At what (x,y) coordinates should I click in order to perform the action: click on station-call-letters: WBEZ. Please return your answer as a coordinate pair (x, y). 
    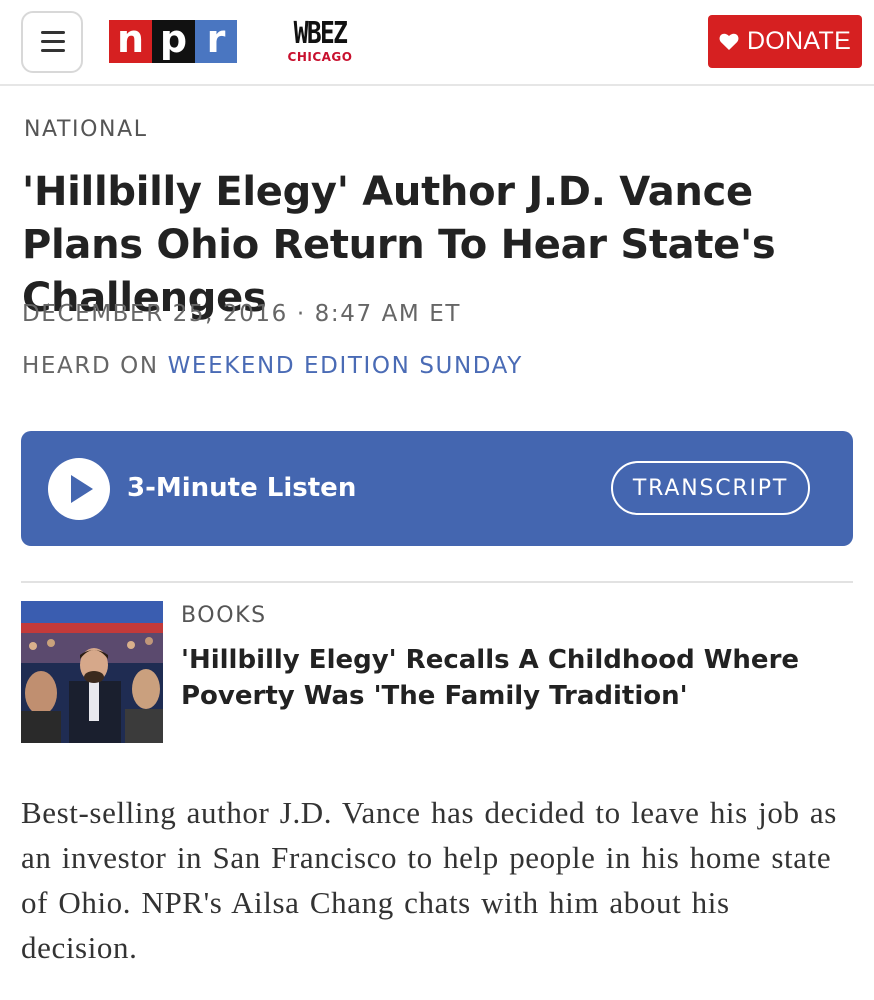
    Looking at the image, I should click on (320, 33).